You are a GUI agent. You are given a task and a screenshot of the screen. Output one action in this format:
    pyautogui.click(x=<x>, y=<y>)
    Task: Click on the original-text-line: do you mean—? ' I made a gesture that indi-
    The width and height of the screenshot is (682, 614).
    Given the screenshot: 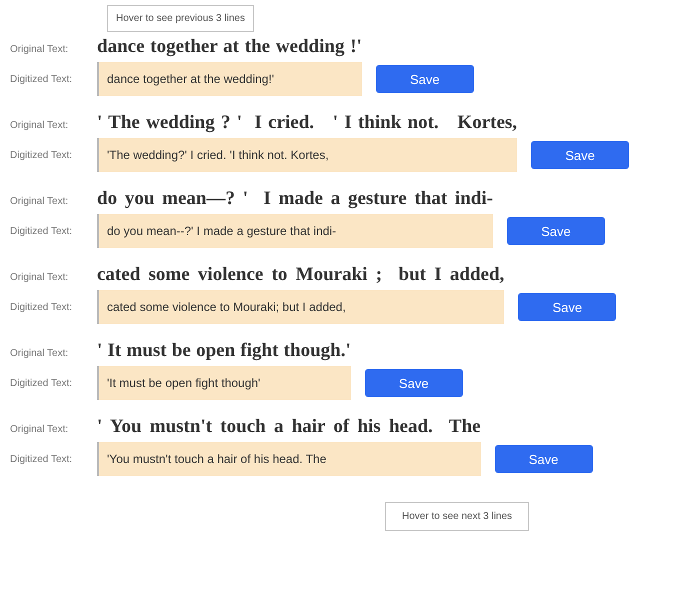 What is the action you would take?
    pyautogui.click(x=295, y=199)
    